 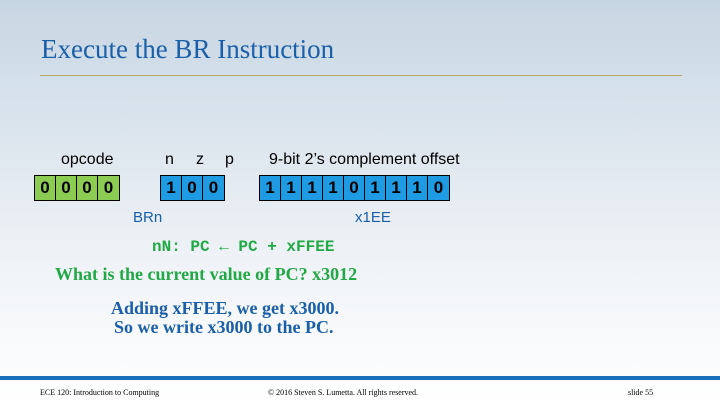 What do you see at coordinates (364, 159) in the screenshot?
I see `label-offset: 9-bit 2’s complement offset` at bounding box center [364, 159].